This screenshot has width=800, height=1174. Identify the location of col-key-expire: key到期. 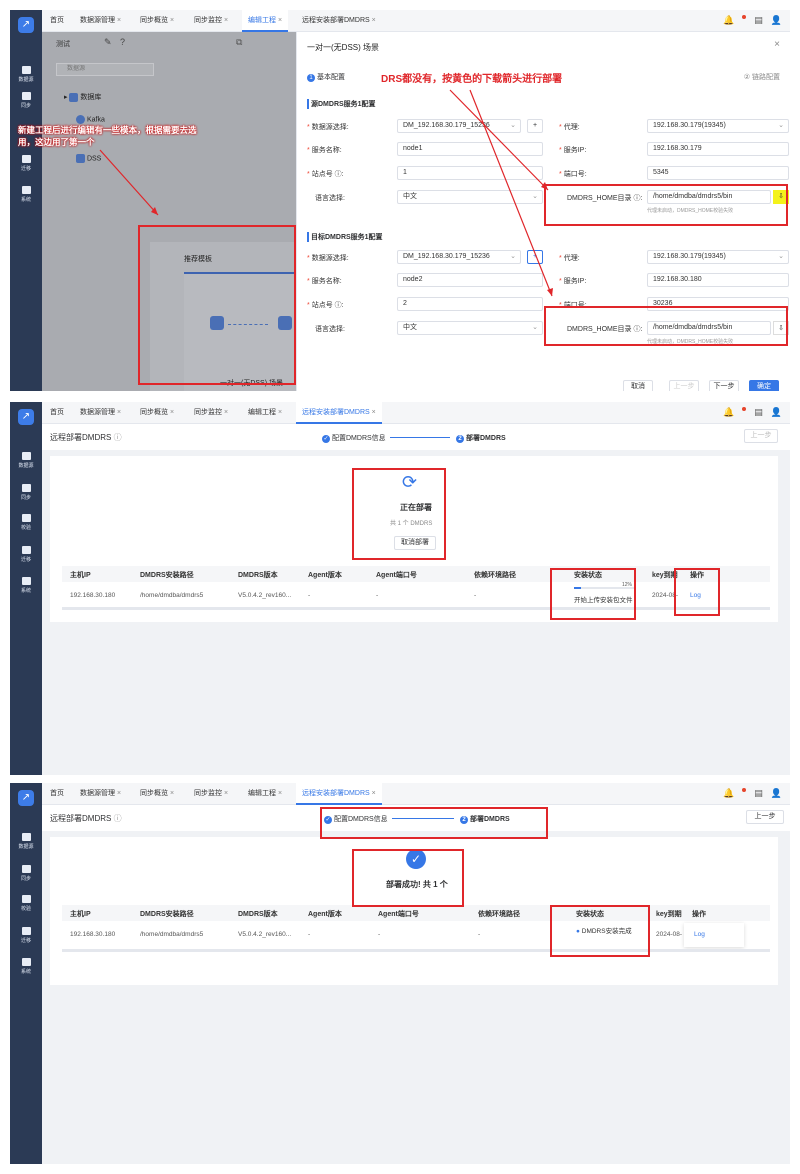
(669, 914).